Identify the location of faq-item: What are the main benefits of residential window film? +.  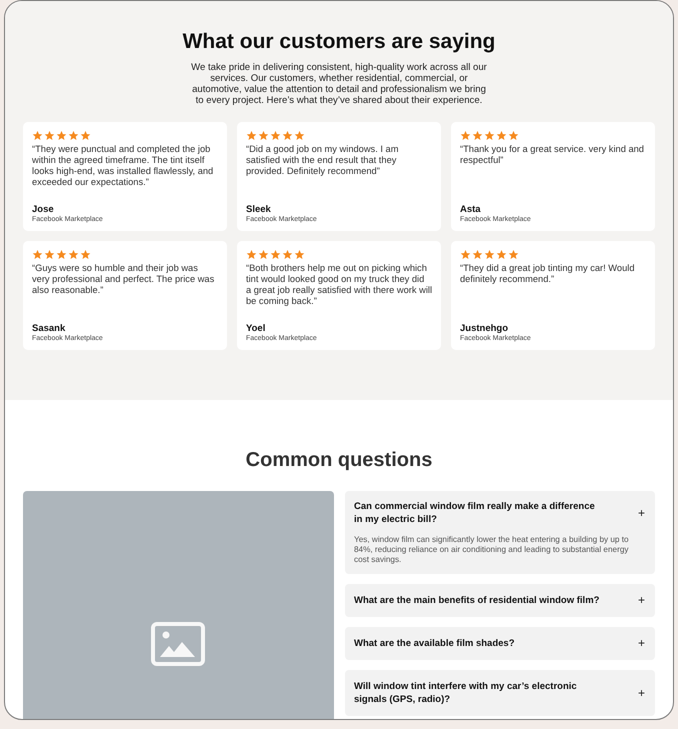
(500, 600).